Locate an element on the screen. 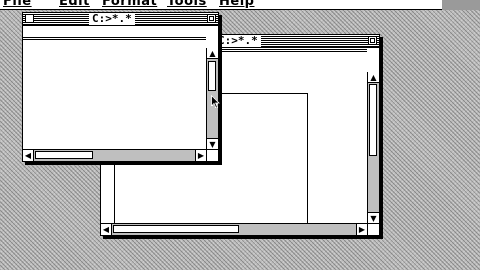 This screenshot has width=480, height=270. back-window-horizontal-scrollbar: ◀ ▶ is located at coordinates (234, 229).